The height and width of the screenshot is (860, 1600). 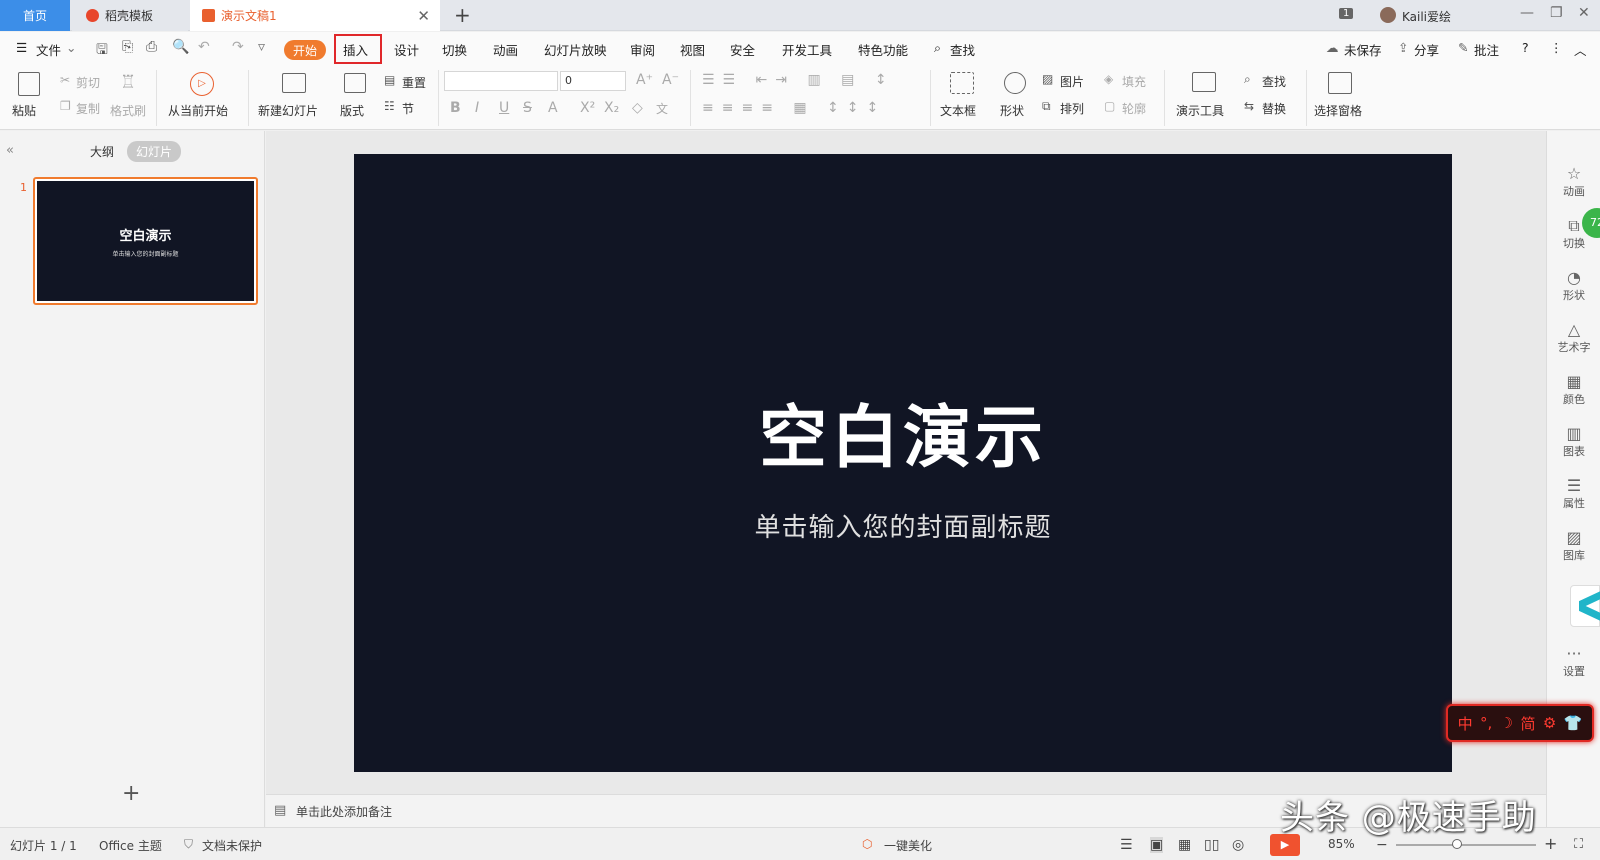 I want to click on menu-start: 开始, so click(x=305, y=50).